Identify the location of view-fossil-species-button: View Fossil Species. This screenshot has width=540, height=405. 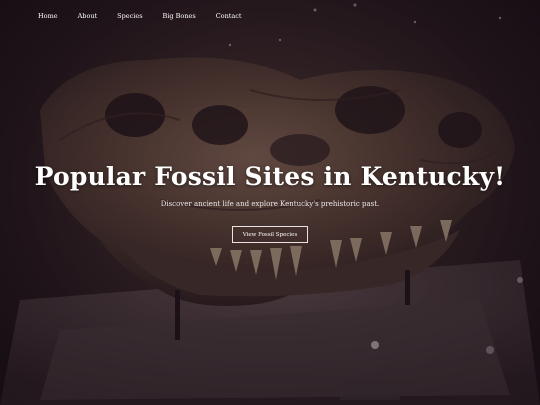
(270, 234).